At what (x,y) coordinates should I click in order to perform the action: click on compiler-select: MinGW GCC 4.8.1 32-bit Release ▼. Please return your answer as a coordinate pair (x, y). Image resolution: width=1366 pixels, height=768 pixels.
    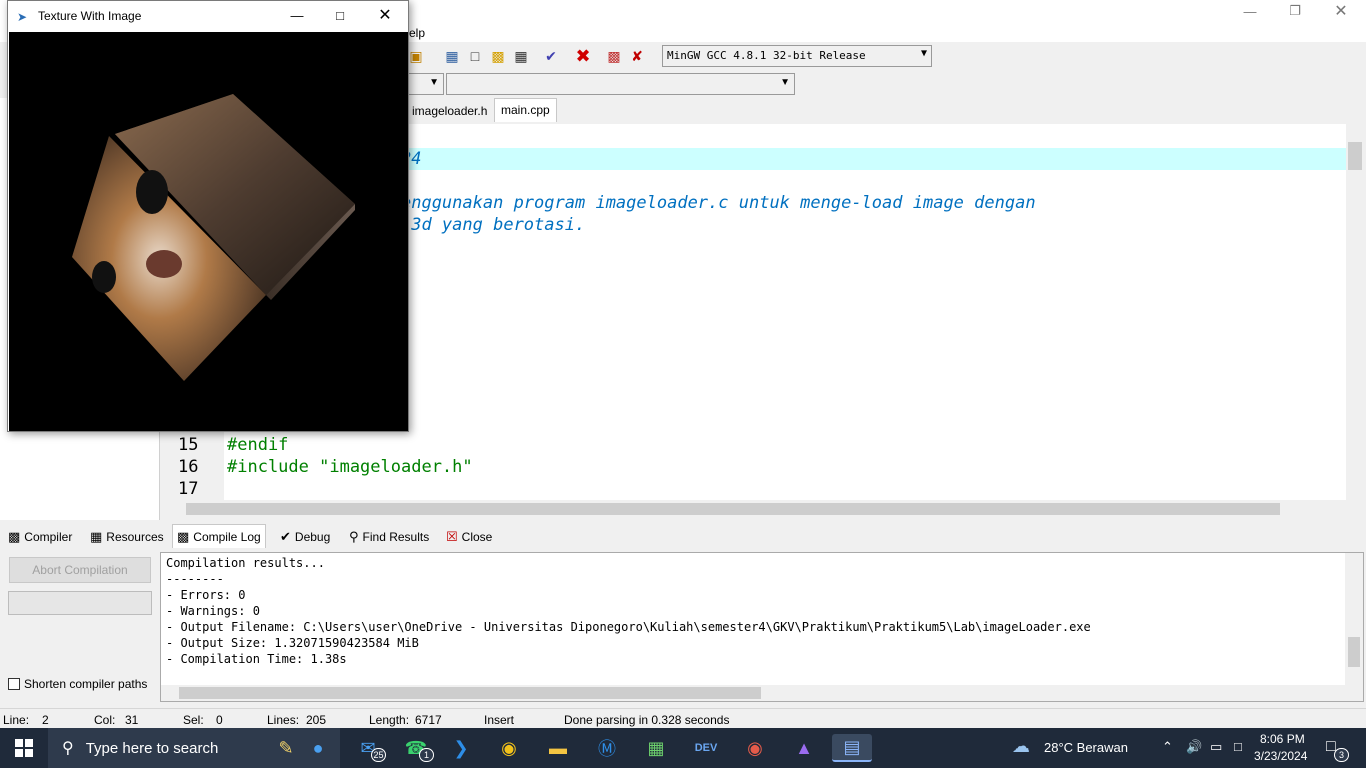
    Looking at the image, I should click on (797, 56).